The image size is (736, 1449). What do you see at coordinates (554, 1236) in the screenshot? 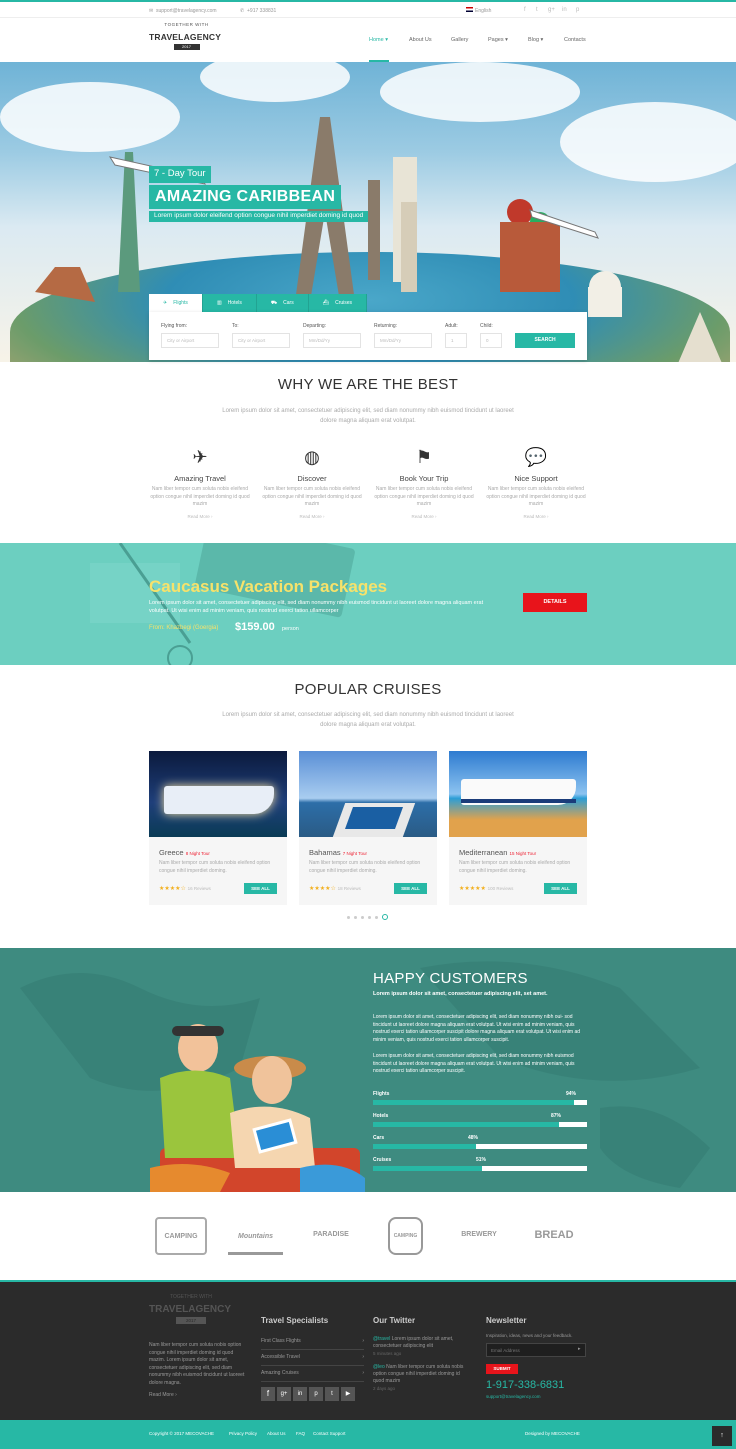
I see `partner-logo-bread: BREAD` at bounding box center [554, 1236].